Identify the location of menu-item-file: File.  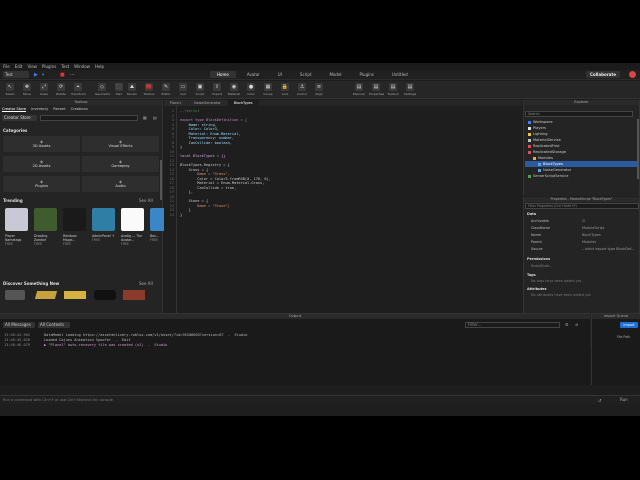
(6, 66).